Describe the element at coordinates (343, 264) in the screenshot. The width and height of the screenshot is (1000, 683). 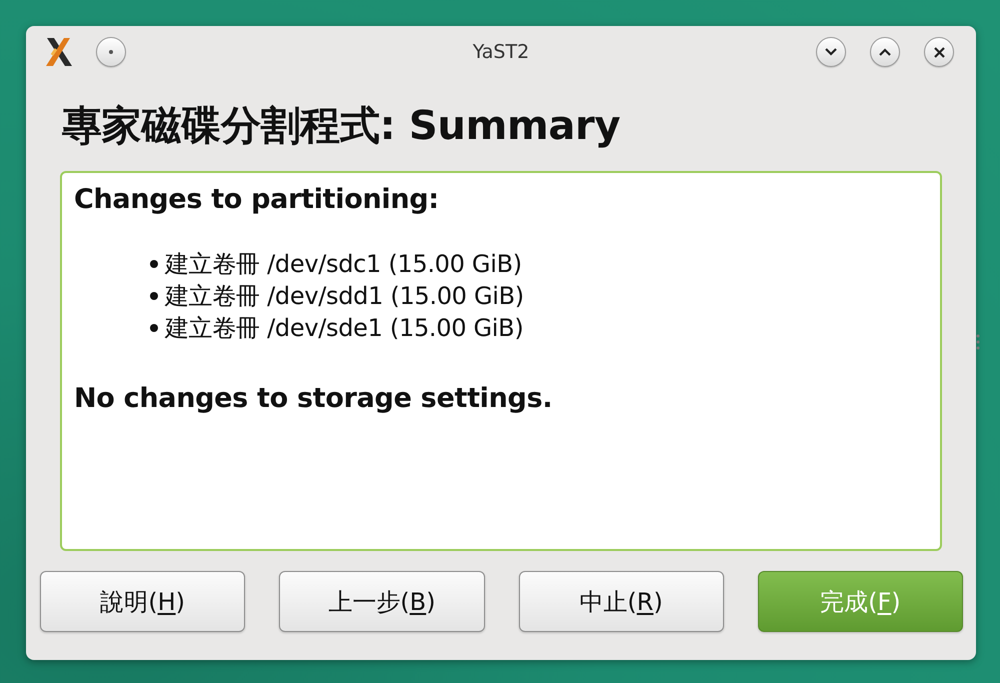
I see `change-item: 建立卷冊 /dev/sdc1 (15.00 GiB)` at that location.